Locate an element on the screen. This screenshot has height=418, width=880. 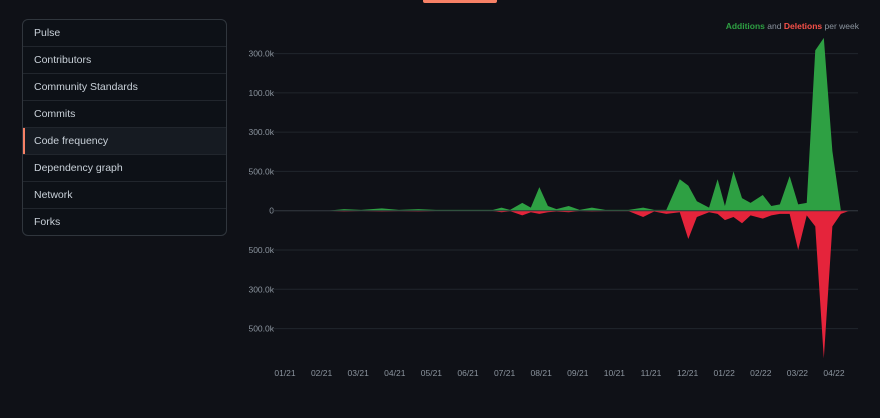
x-tick-label: 04/22 is located at coordinates (834, 373).